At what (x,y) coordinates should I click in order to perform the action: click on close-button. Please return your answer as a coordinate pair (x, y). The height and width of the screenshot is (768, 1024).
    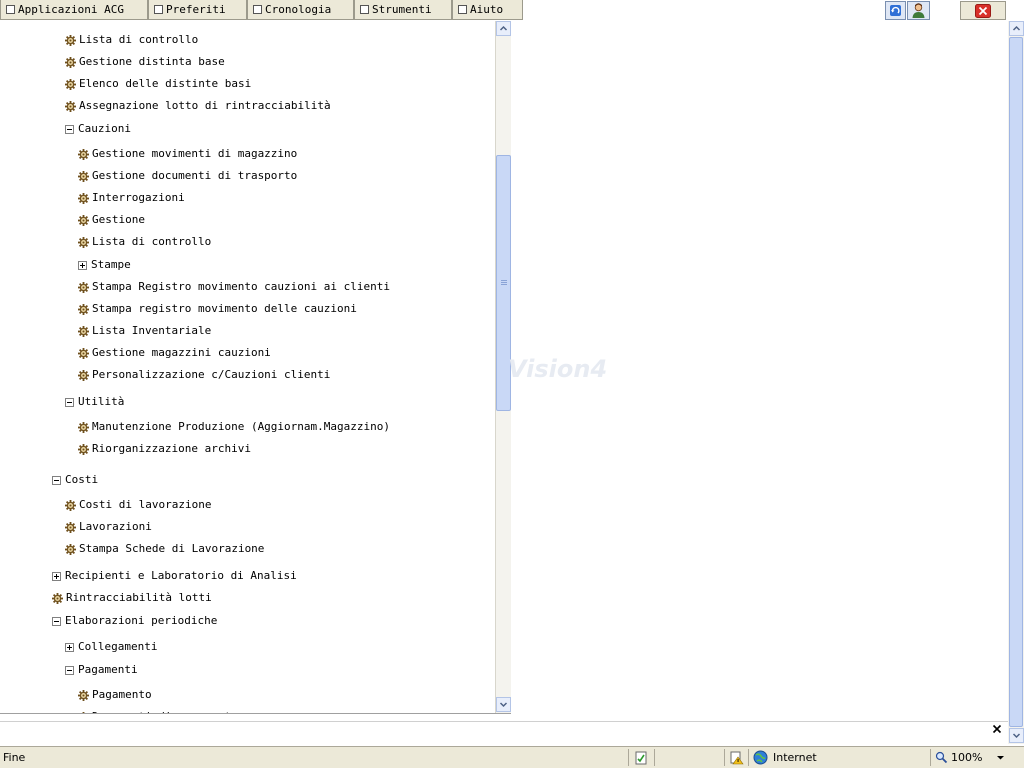
    Looking at the image, I should click on (983, 10).